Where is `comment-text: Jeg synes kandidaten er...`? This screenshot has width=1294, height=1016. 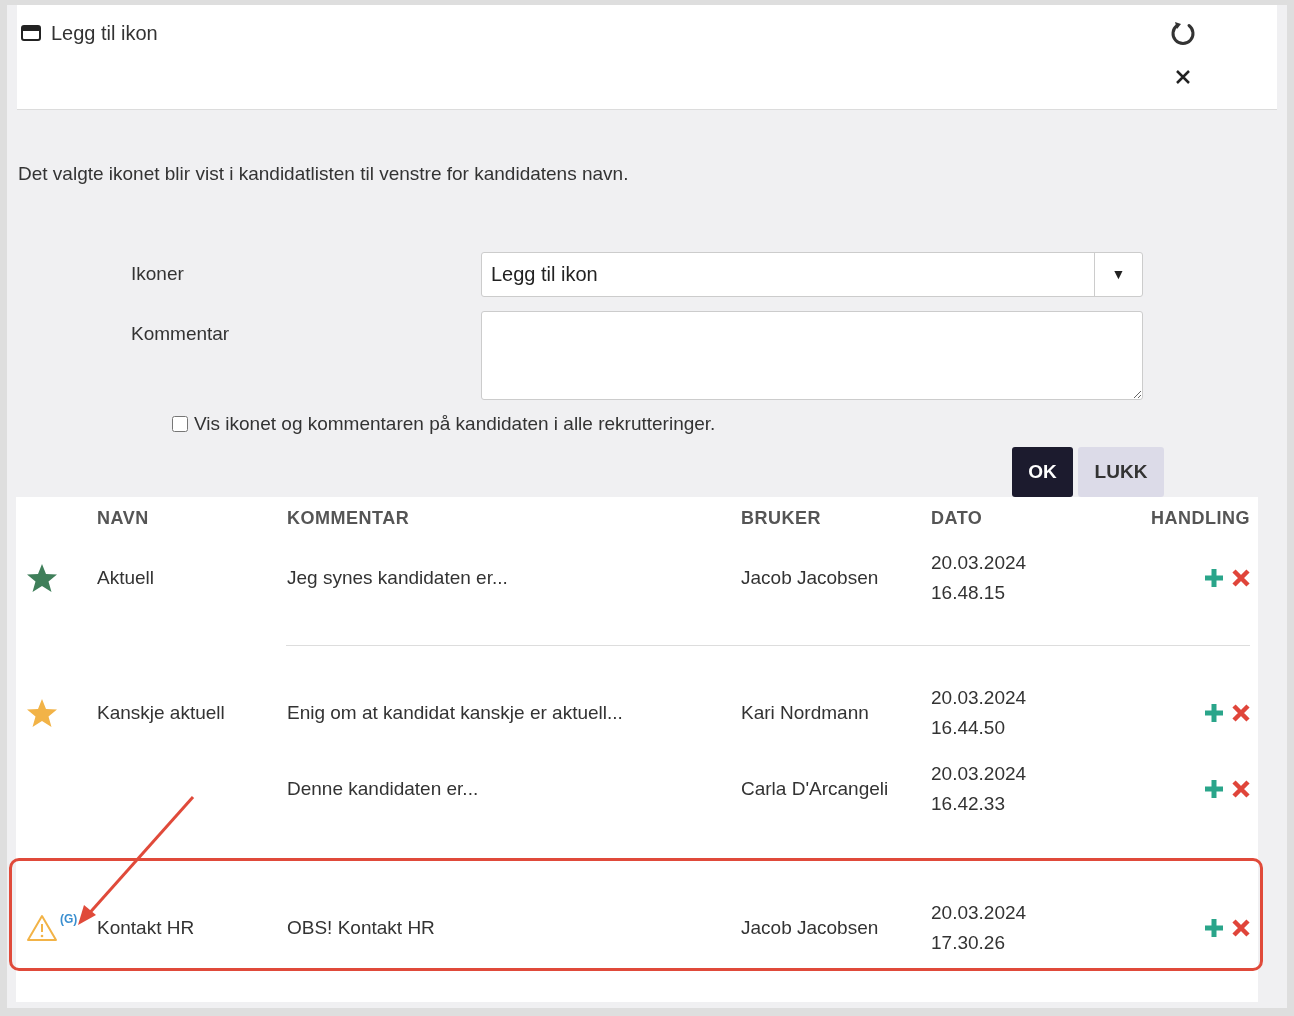
comment-text: Jeg synes kandidaten er... is located at coordinates (398, 577).